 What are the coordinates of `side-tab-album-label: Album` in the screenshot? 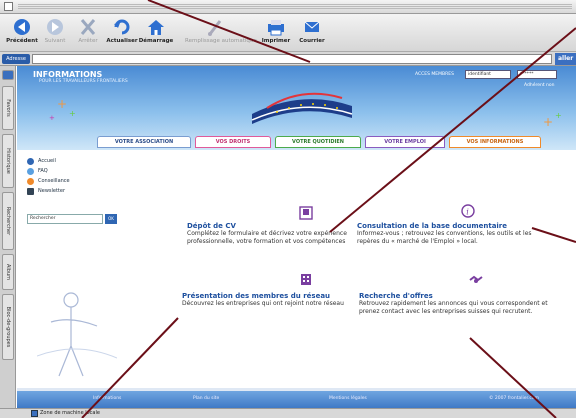 It's located at (8, 272).